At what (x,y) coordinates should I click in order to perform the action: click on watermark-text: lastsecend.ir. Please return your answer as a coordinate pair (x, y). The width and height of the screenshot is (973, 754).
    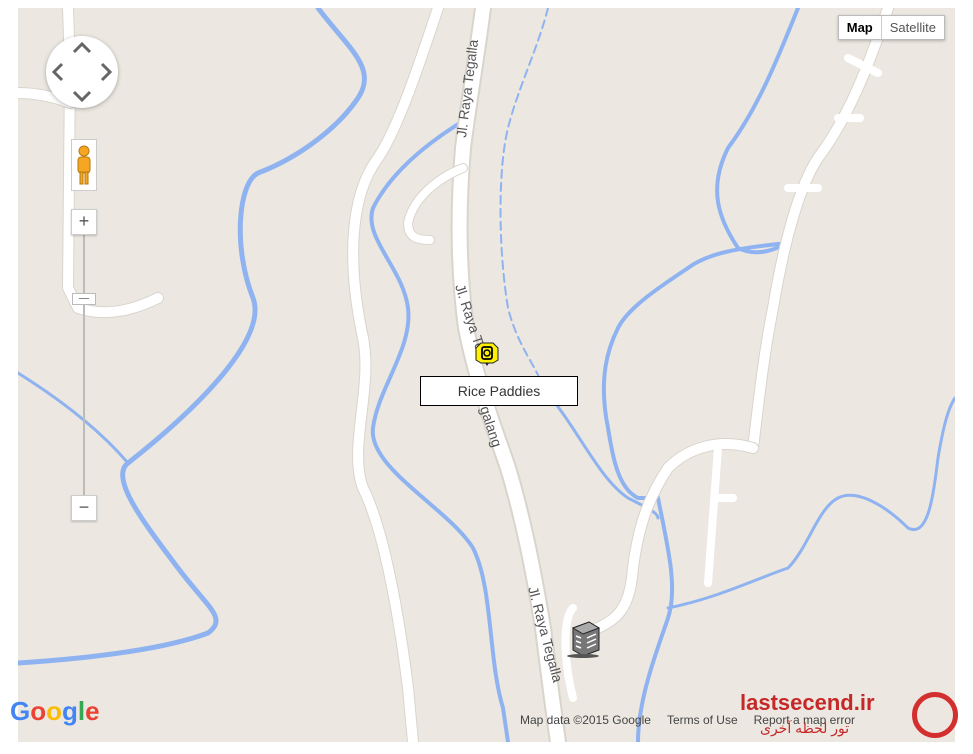
    Looking at the image, I should click on (807, 702).